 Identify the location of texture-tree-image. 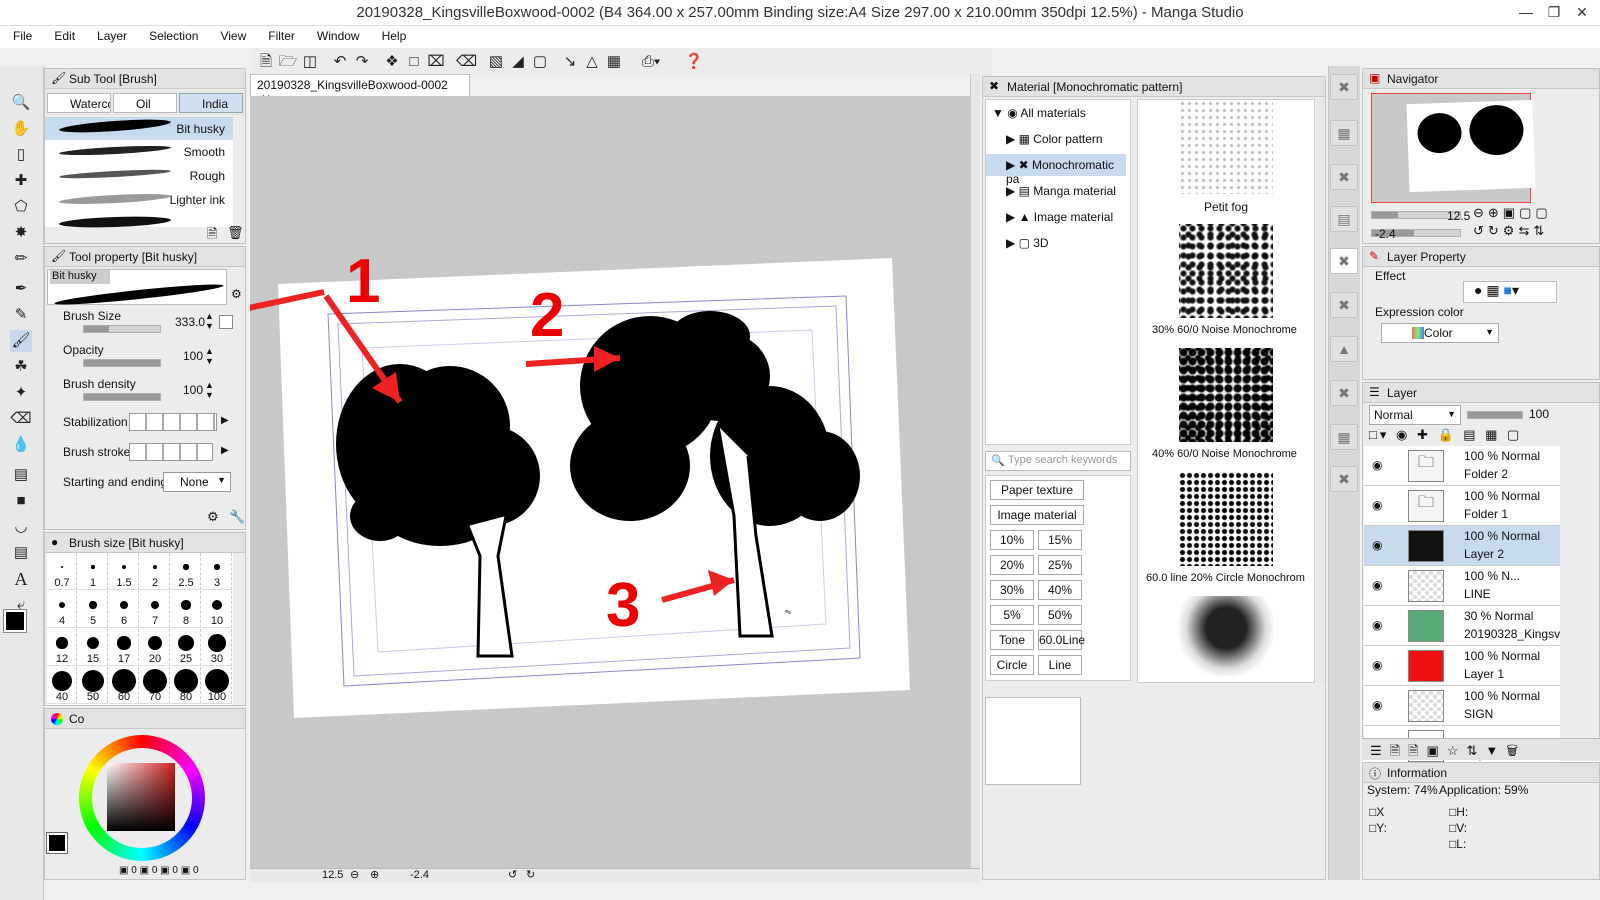
(1226, 636).